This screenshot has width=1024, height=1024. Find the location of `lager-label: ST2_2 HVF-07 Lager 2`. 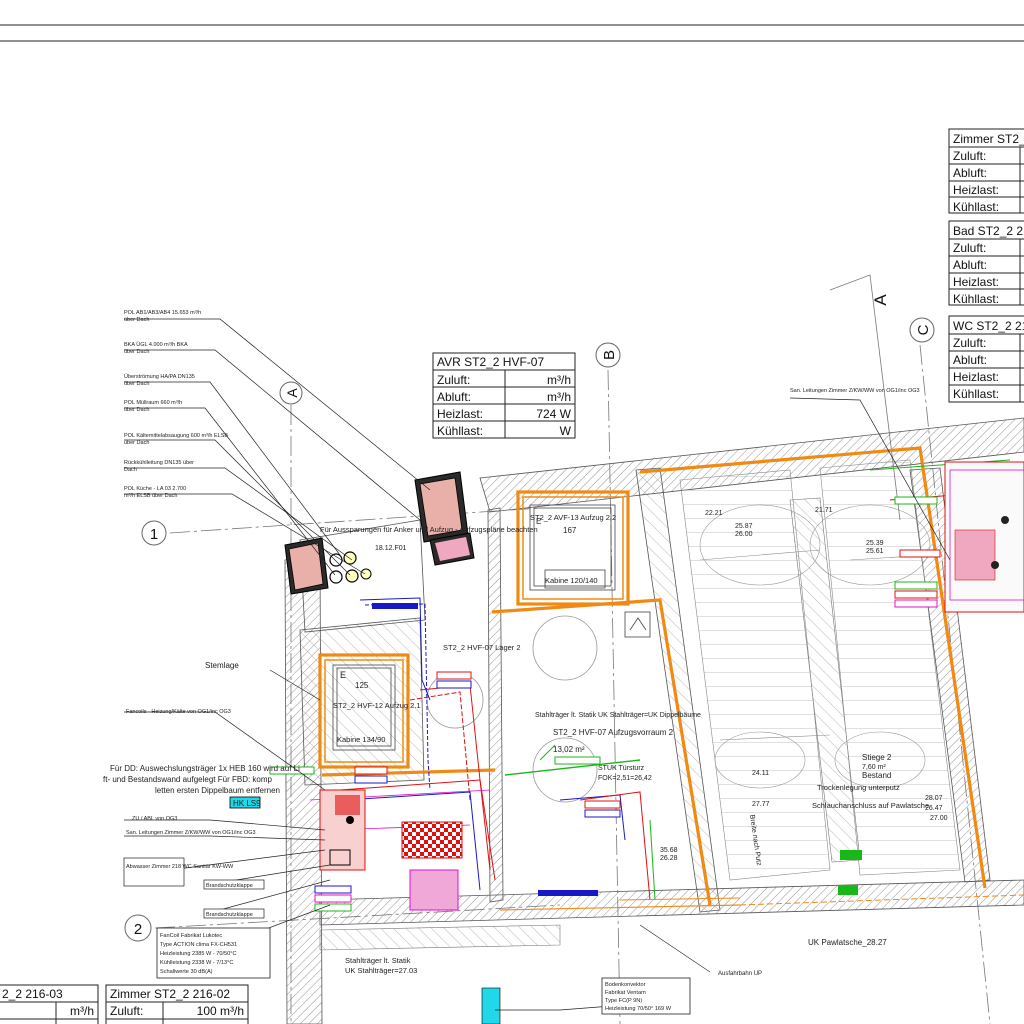

lager-label: ST2_2 HVF-07 Lager 2 is located at coordinates (482, 647).